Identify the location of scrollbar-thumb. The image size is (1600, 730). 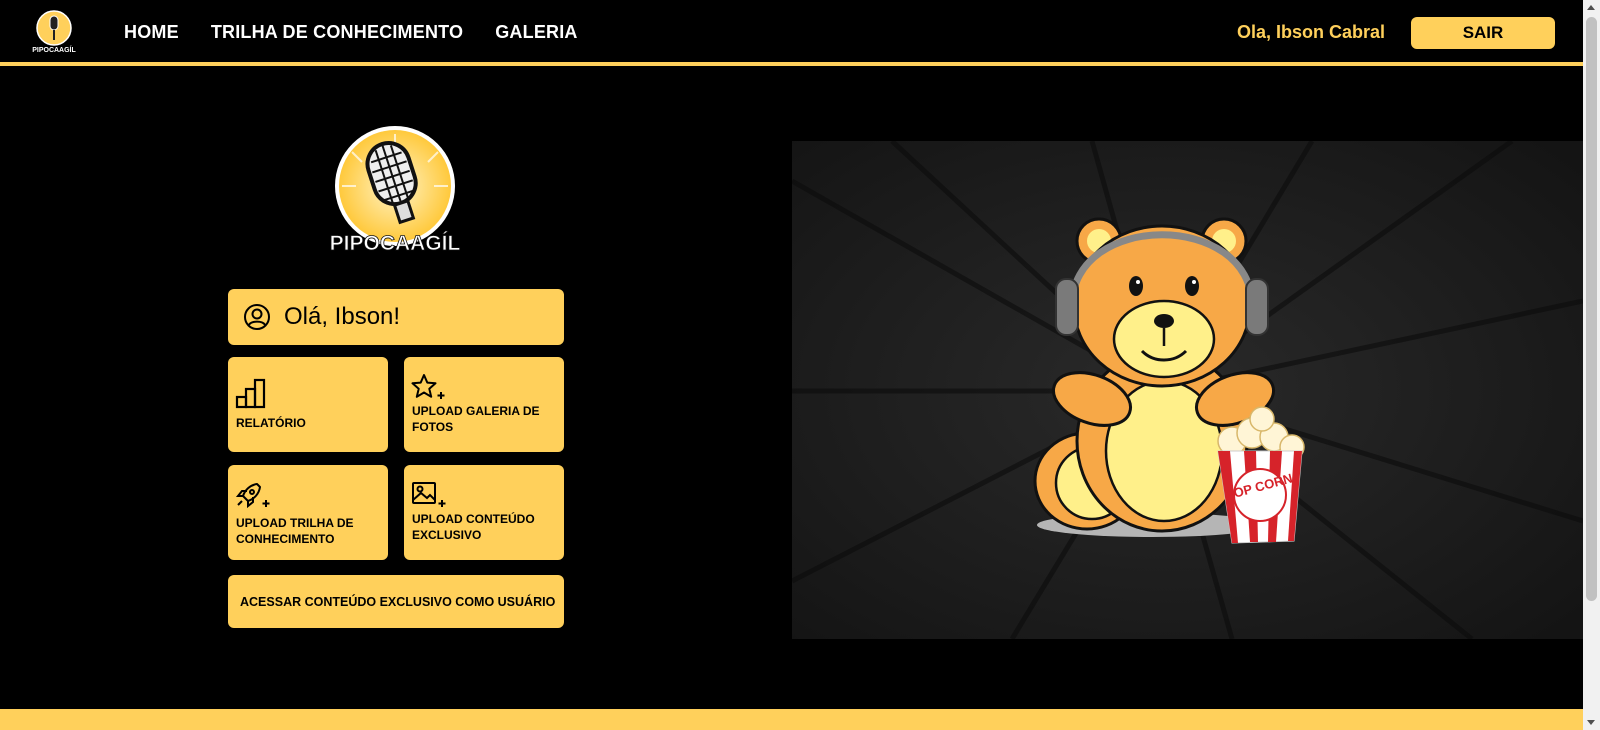
(1591, 309).